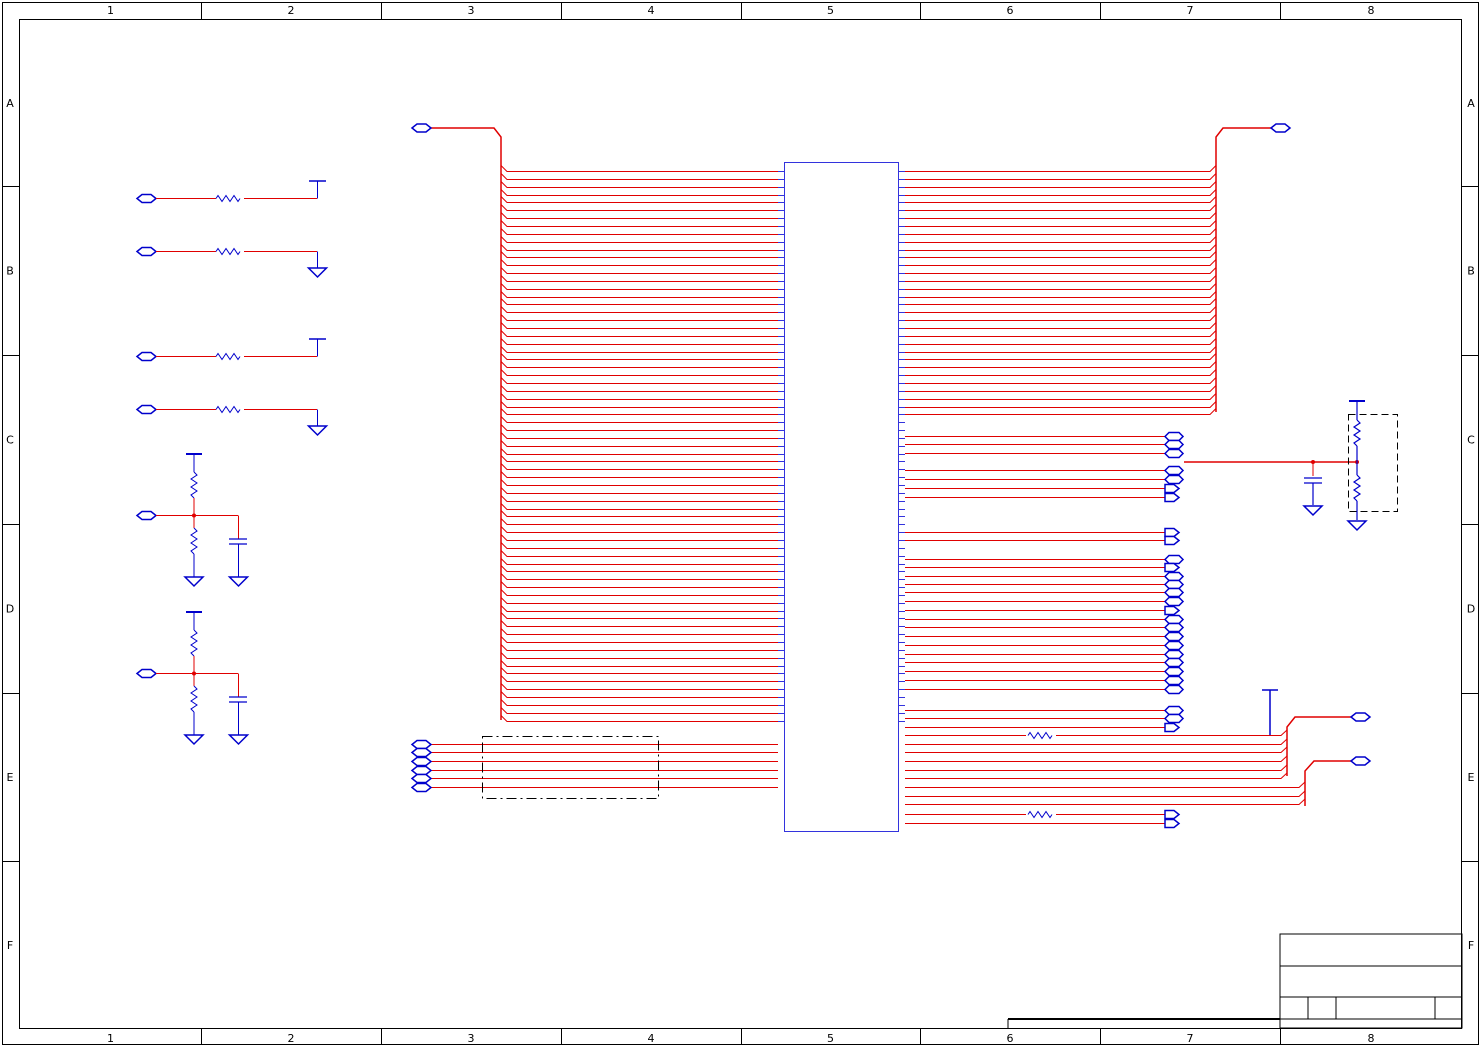  What do you see at coordinates (465, 423) in the screenshot?
I see `left-bus-trunk` at bounding box center [465, 423].